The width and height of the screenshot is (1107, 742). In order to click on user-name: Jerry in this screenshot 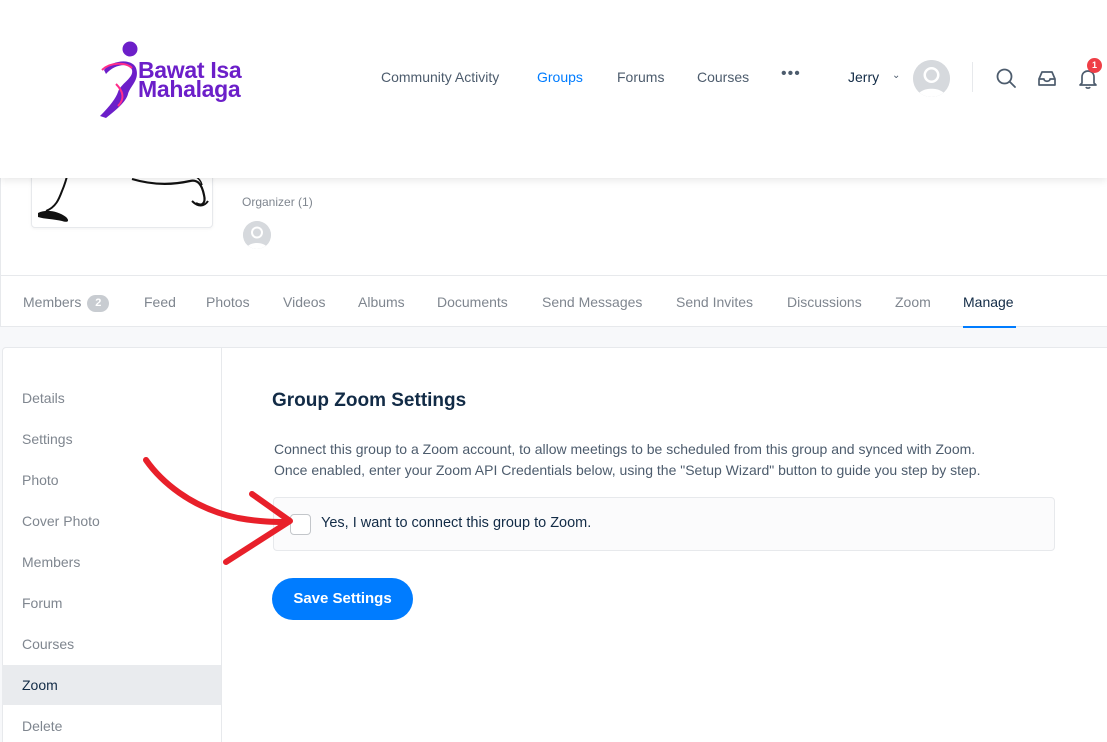, I will do `click(863, 77)`.